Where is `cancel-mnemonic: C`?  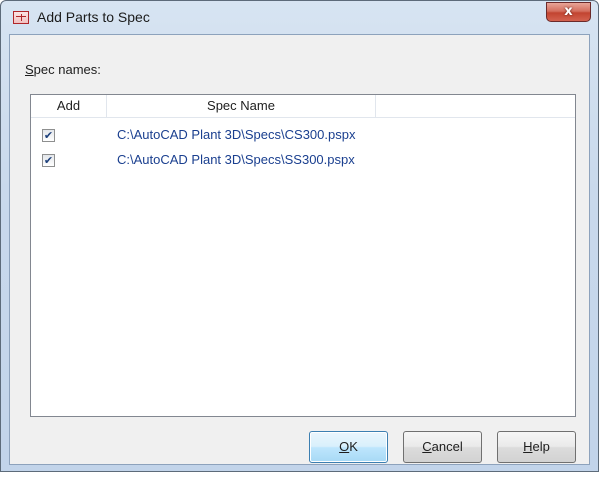
cancel-mnemonic: C is located at coordinates (427, 446).